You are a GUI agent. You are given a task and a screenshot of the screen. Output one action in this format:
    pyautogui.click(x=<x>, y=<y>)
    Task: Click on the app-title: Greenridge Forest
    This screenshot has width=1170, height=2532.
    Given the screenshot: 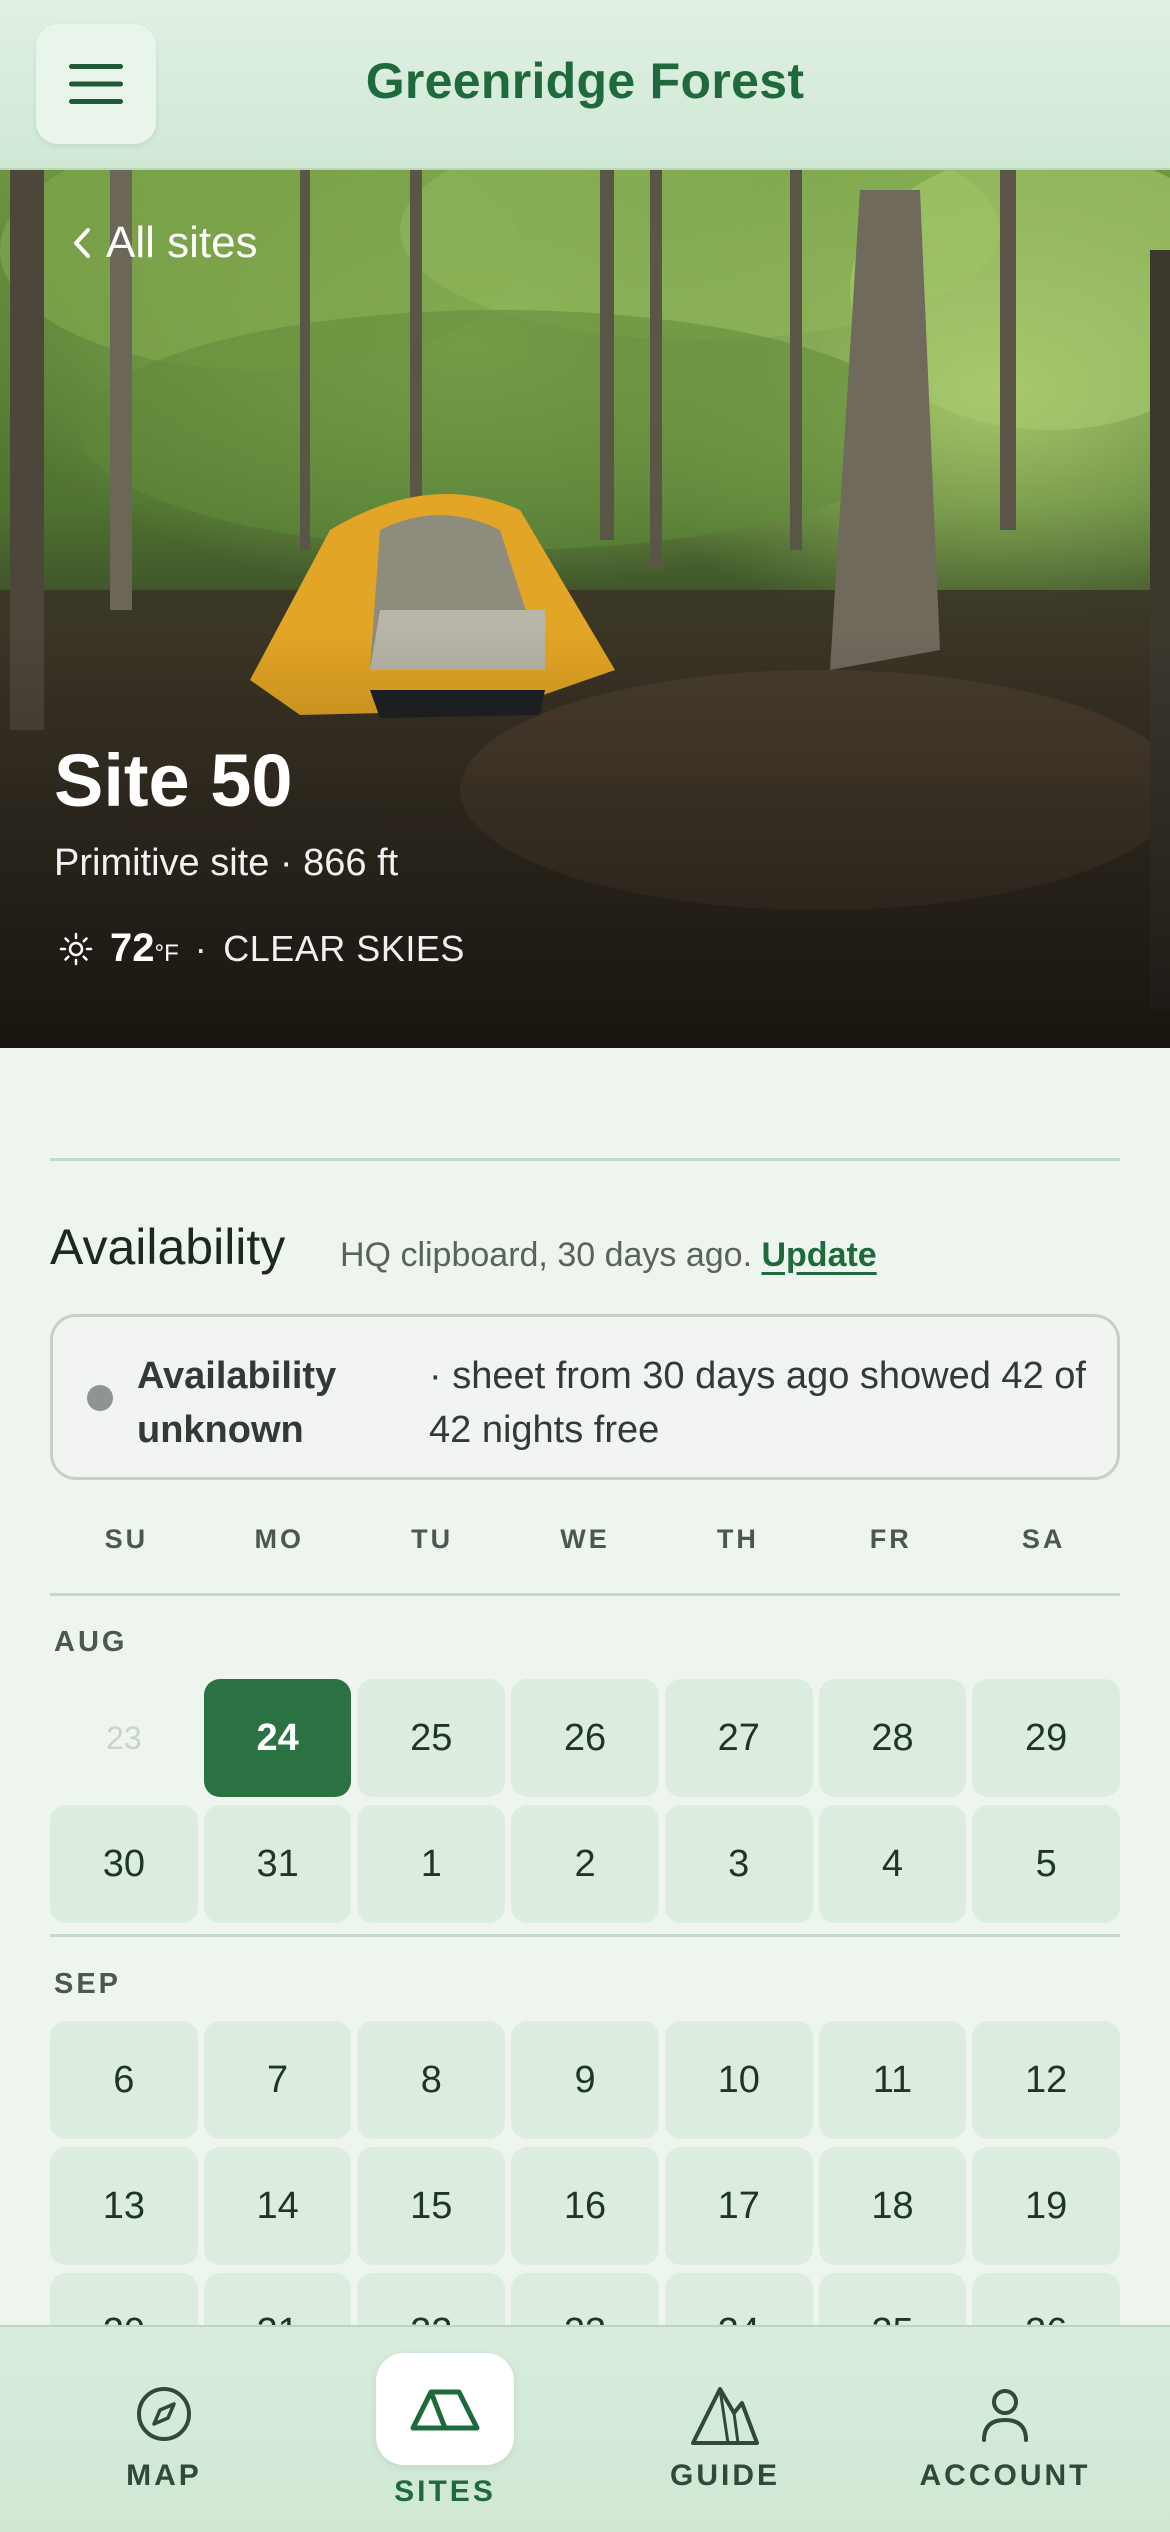 What is the action you would take?
    pyautogui.click(x=585, y=81)
    